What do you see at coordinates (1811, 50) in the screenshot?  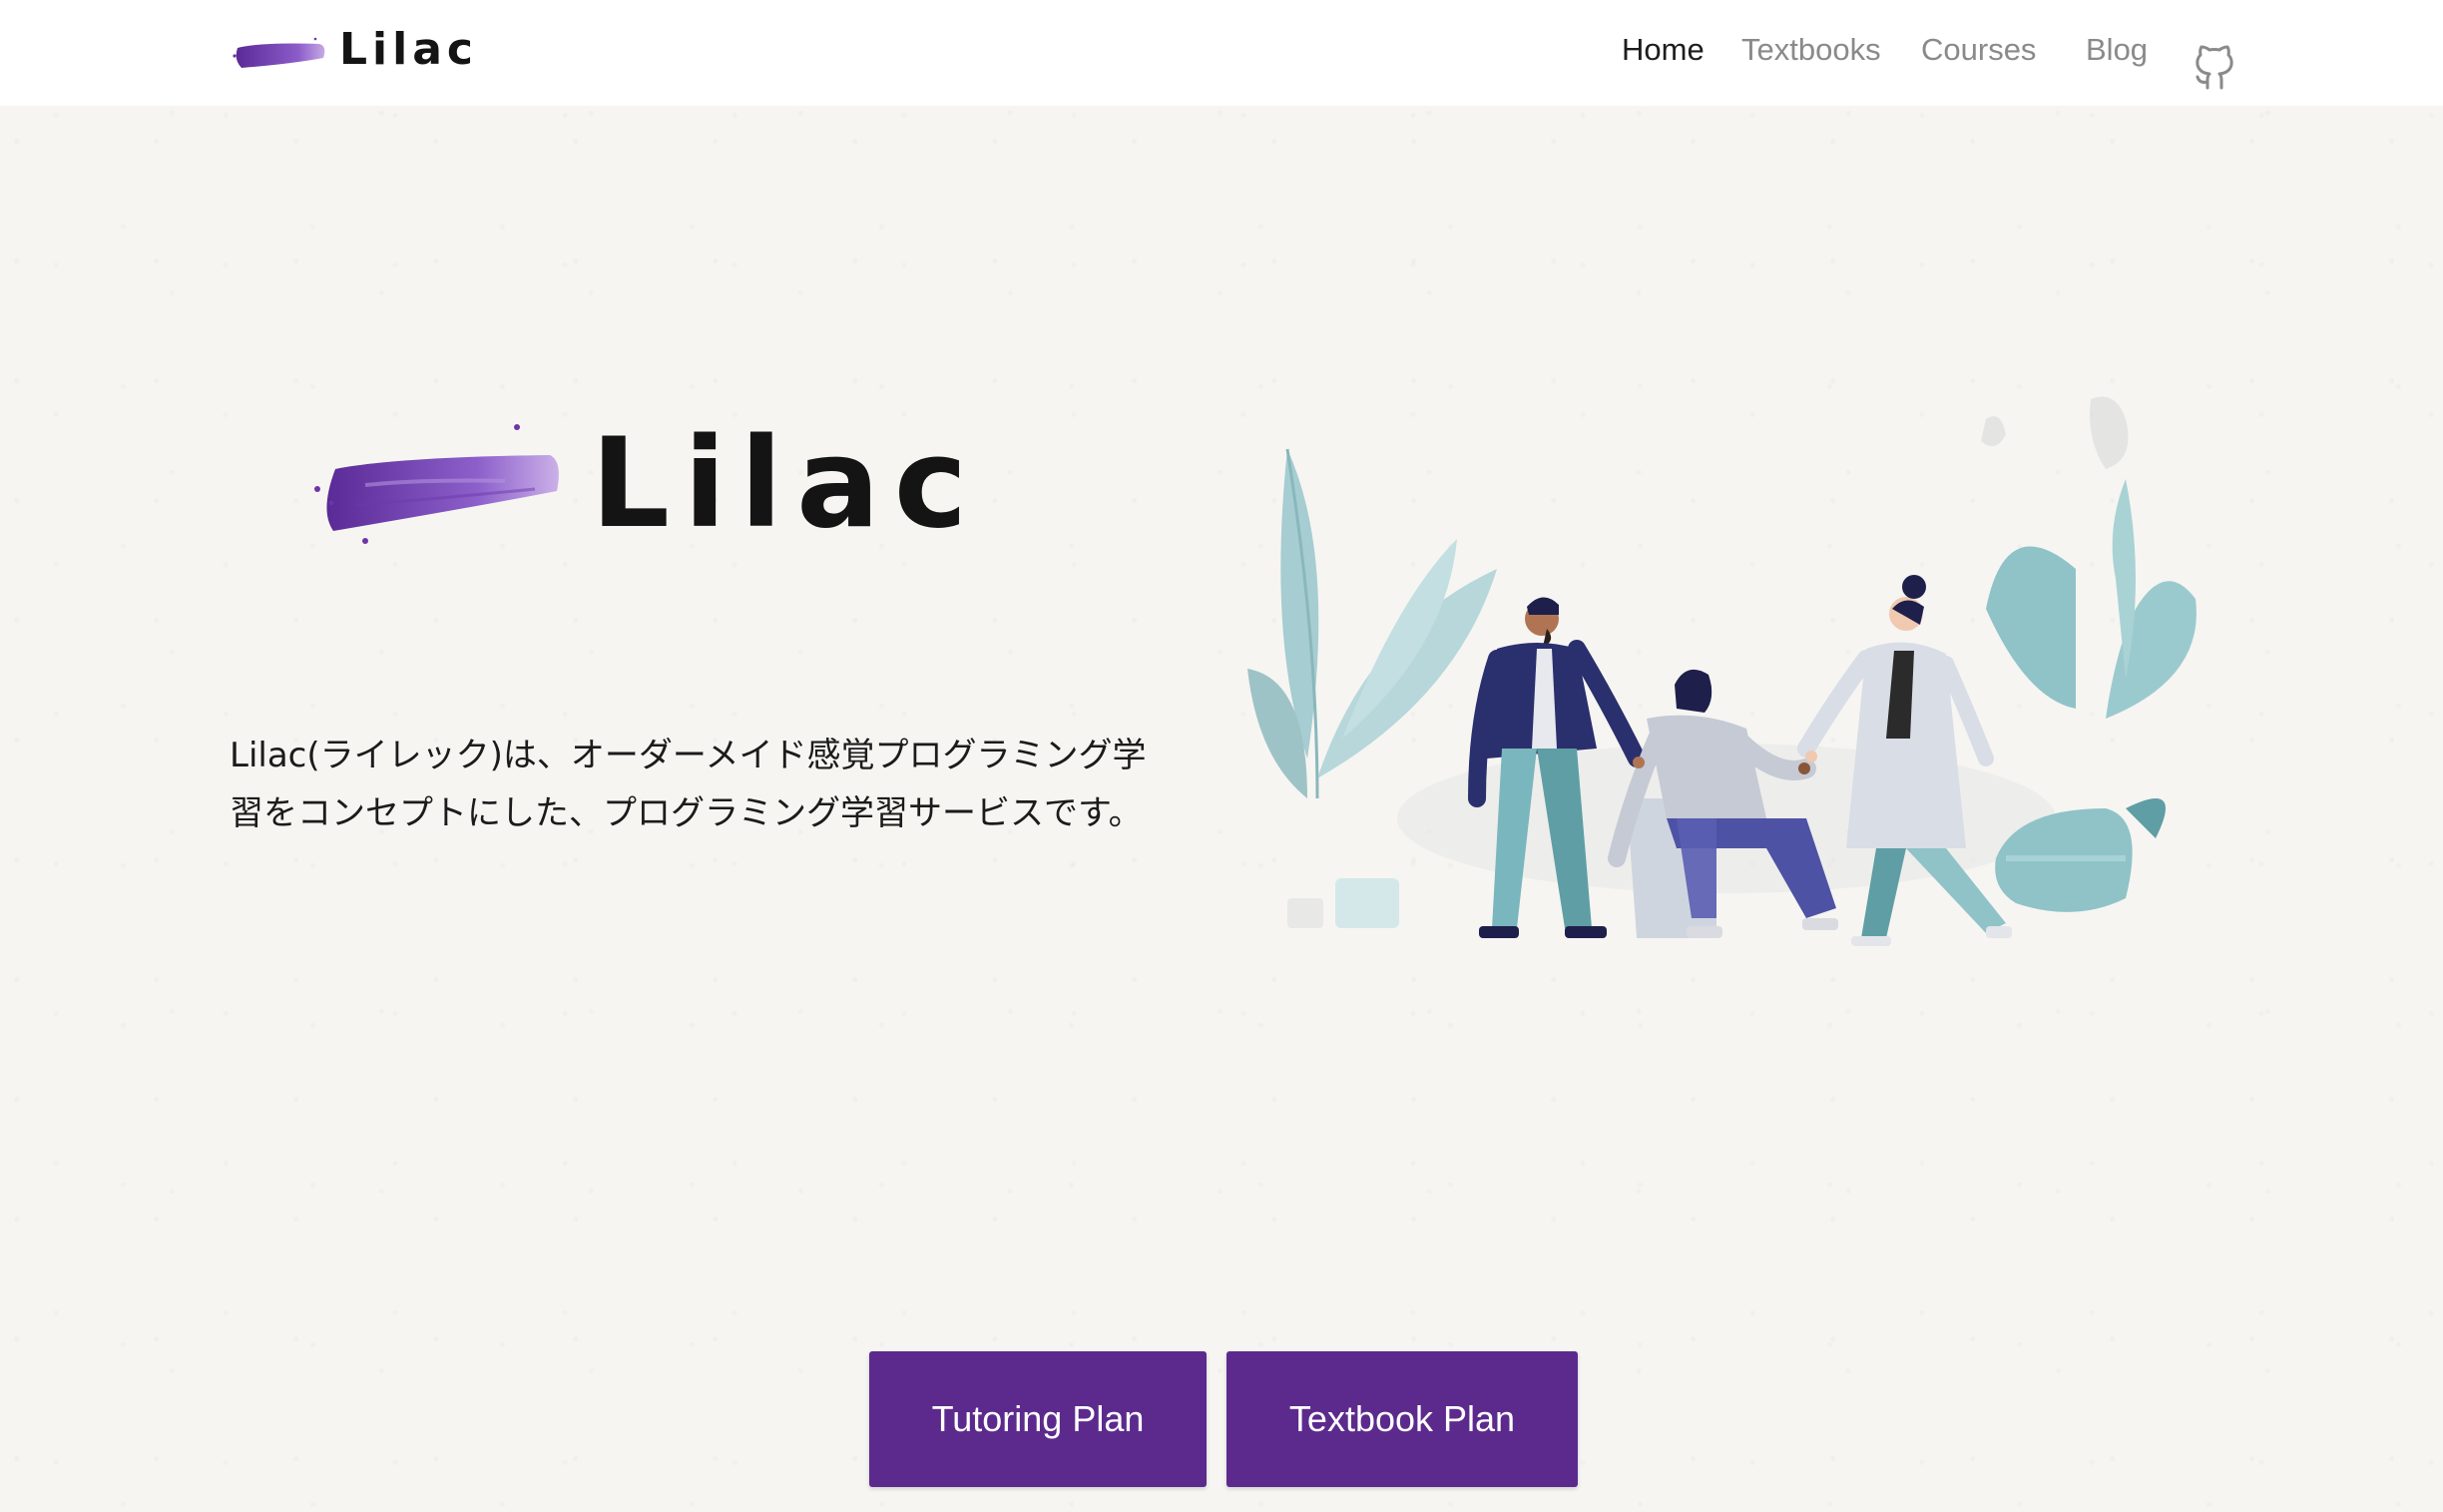 I see `nav-textbooks: Textbooks` at bounding box center [1811, 50].